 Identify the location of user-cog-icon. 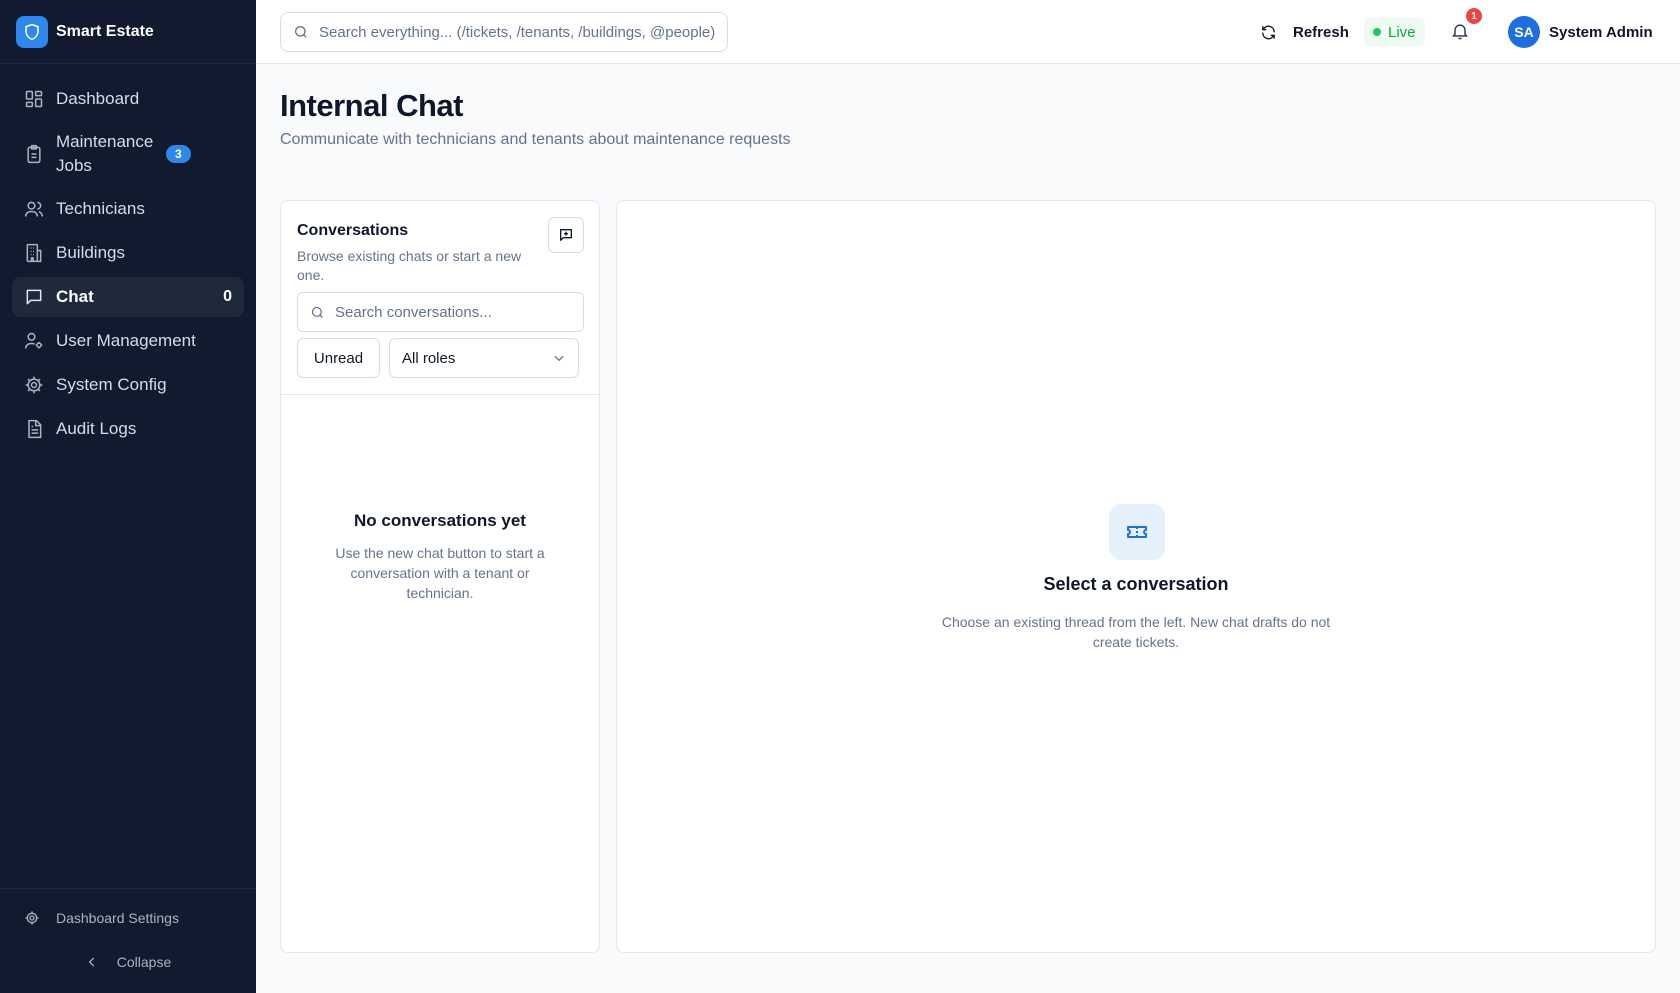
(34, 341).